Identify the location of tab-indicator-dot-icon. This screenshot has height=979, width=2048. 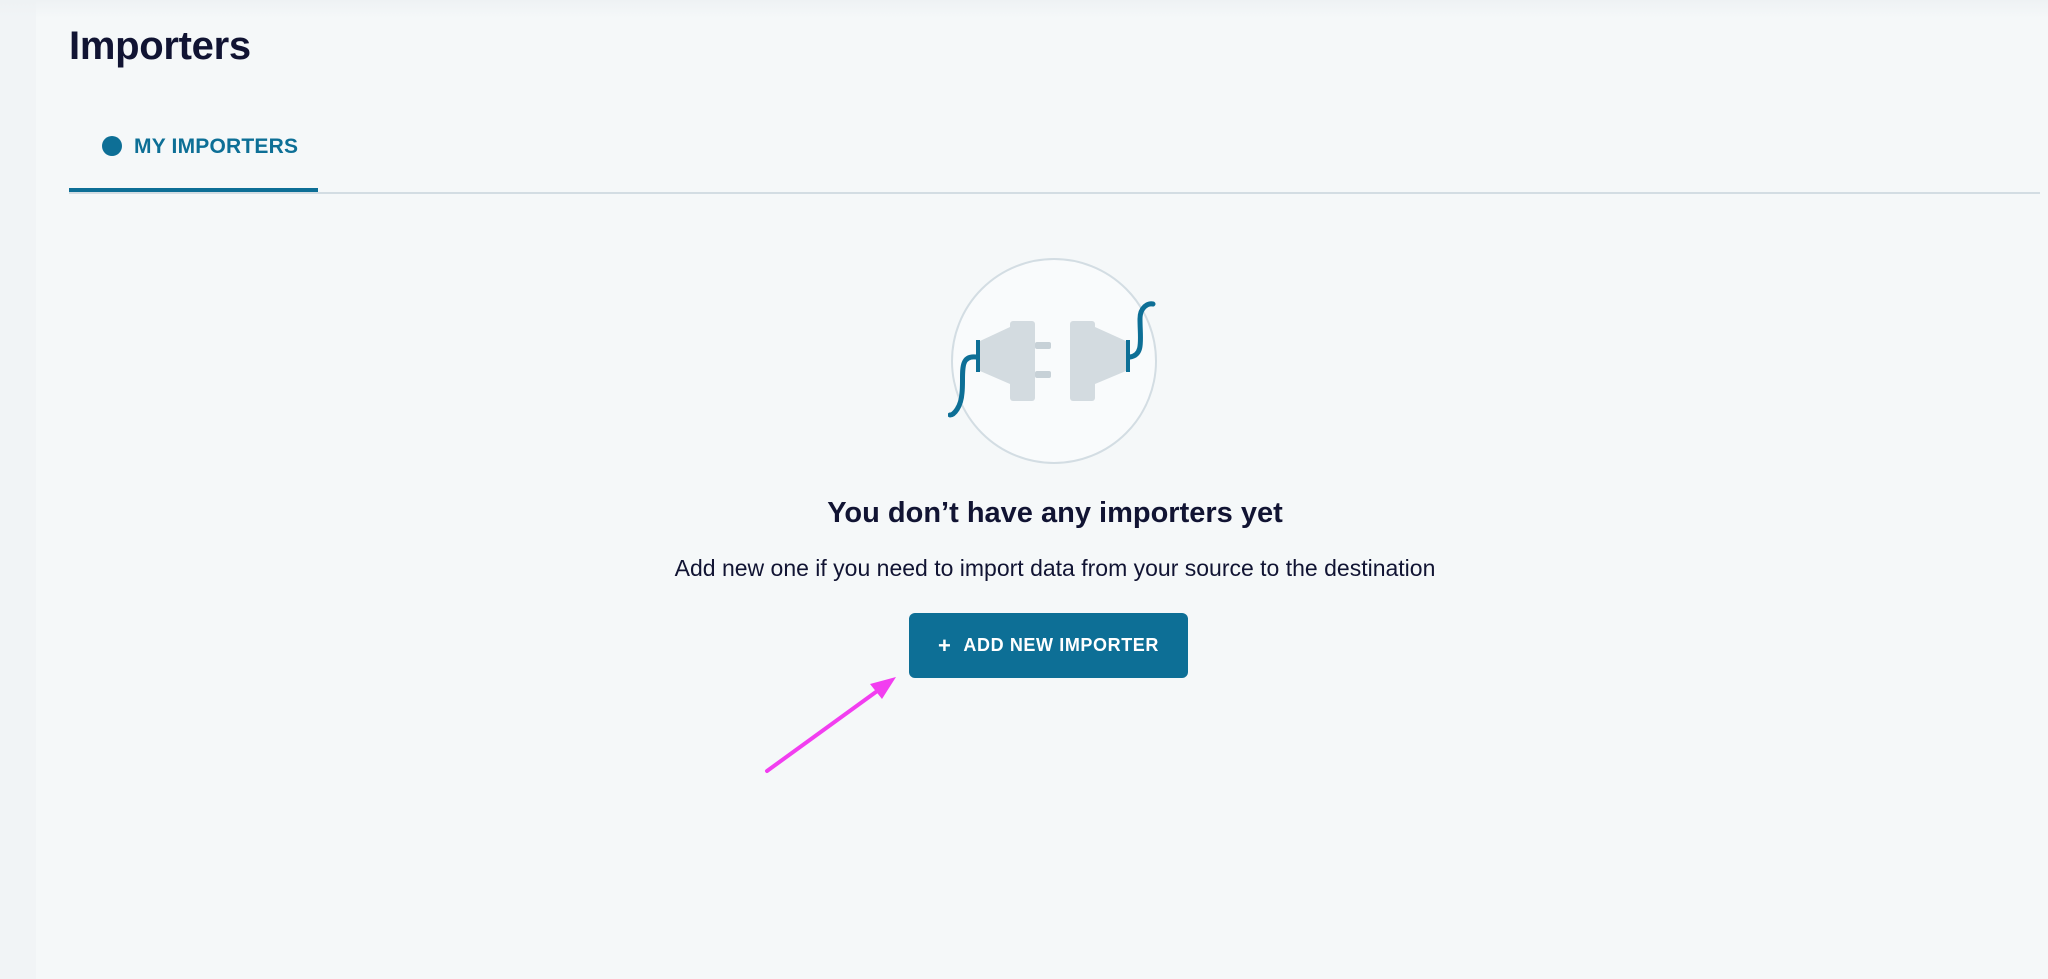
(112, 146).